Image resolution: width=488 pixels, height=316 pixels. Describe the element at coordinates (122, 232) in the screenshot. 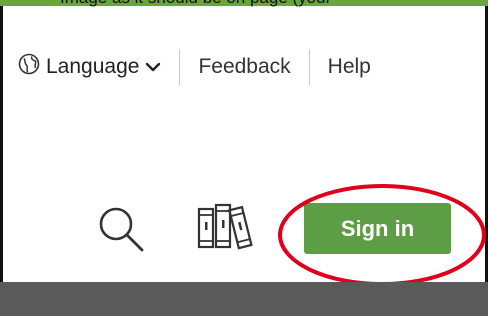

I see `search-icon` at that location.